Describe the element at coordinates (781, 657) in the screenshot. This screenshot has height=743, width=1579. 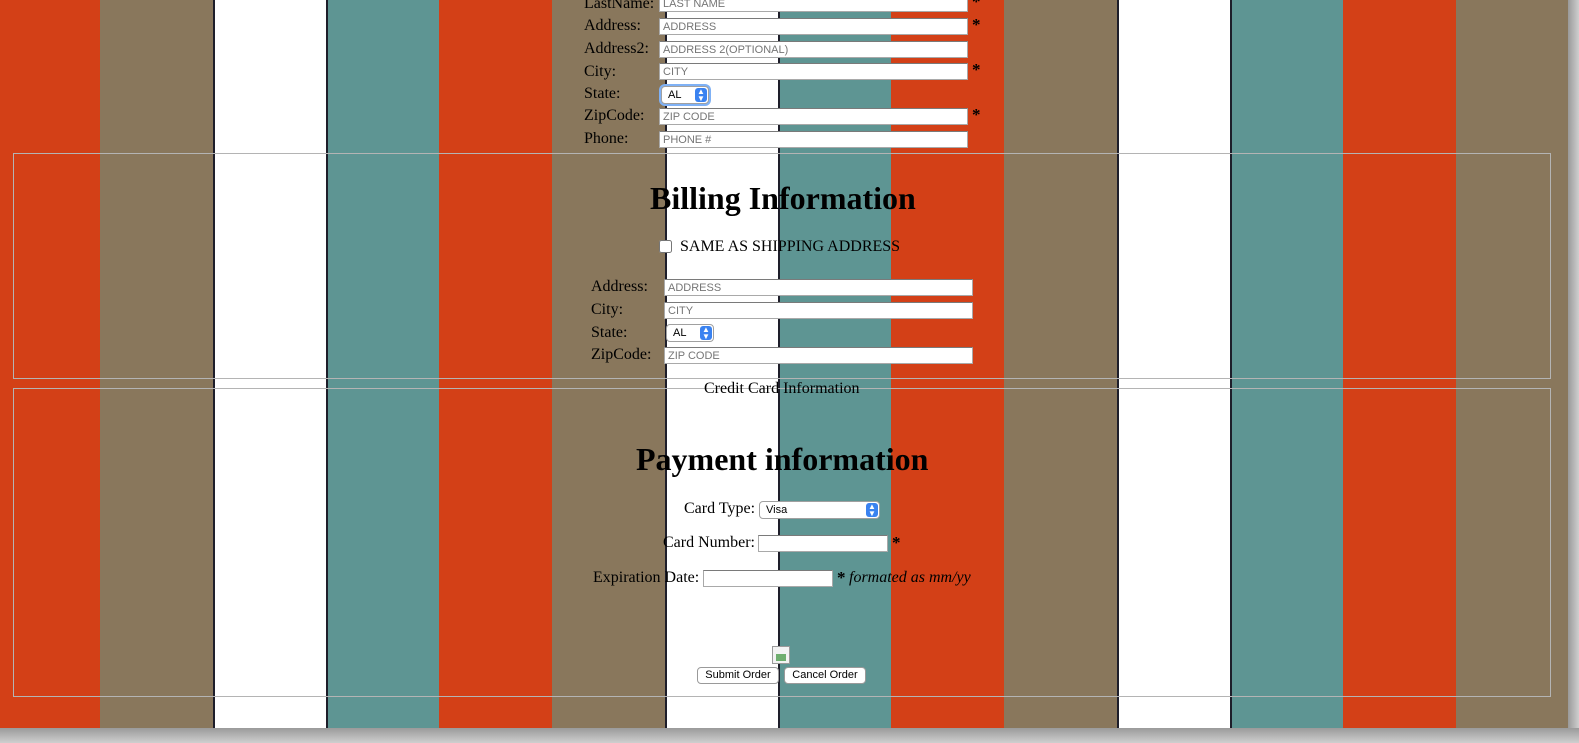
I see `image-placeholder-mark` at that location.